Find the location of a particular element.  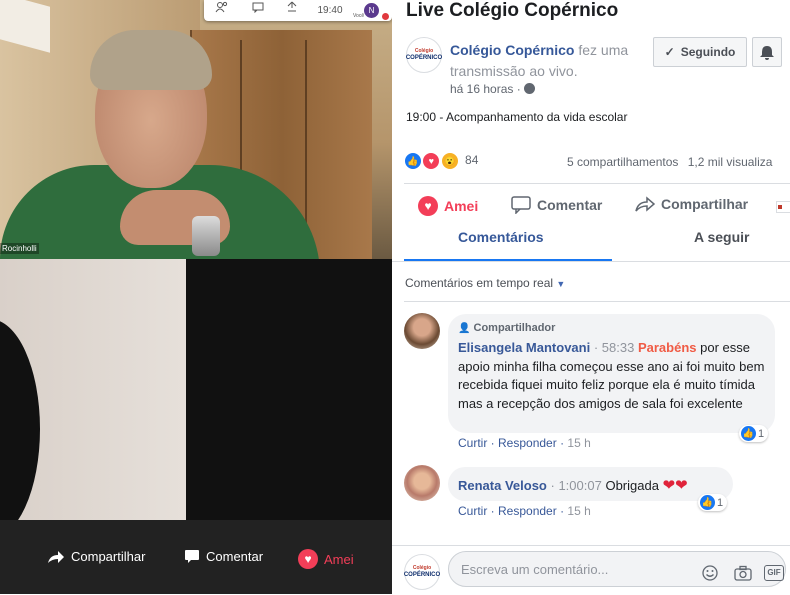

comment-video-timestamp: 58:33 is located at coordinates (618, 347).